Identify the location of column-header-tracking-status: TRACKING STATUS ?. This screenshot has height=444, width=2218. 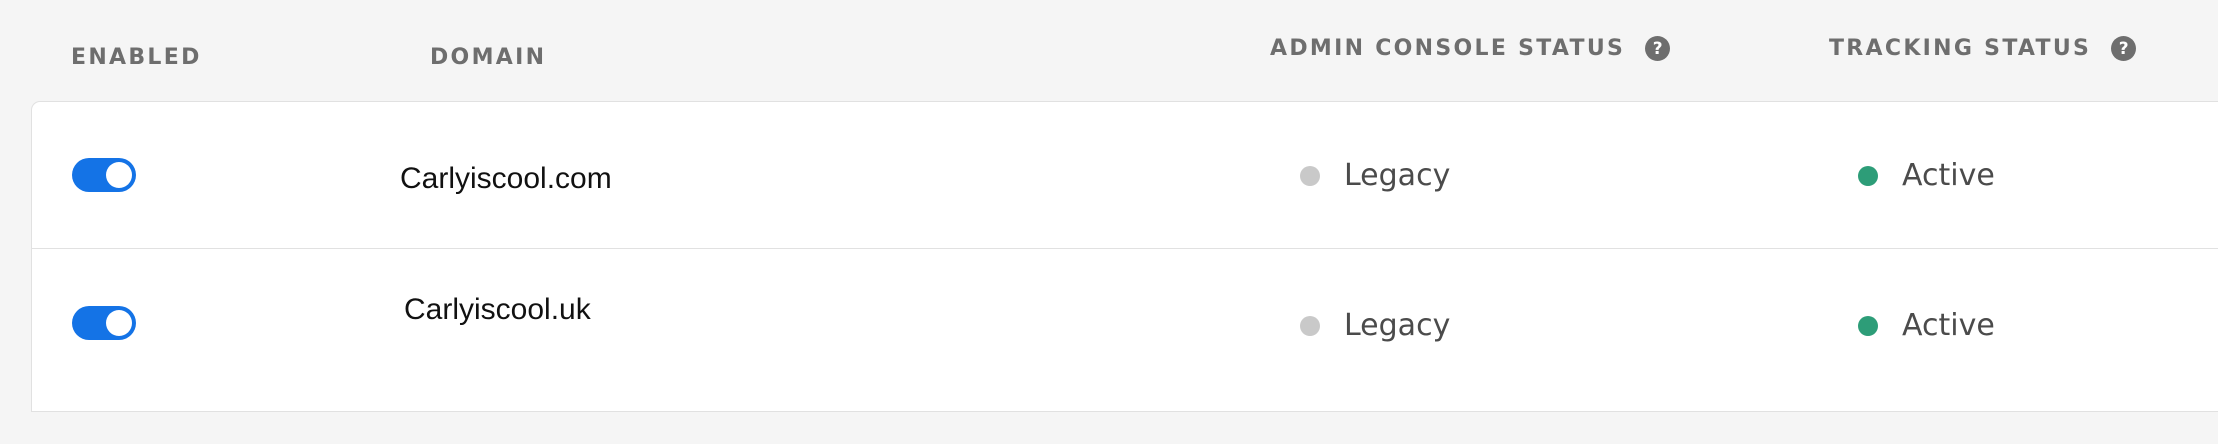
(1983, 48).